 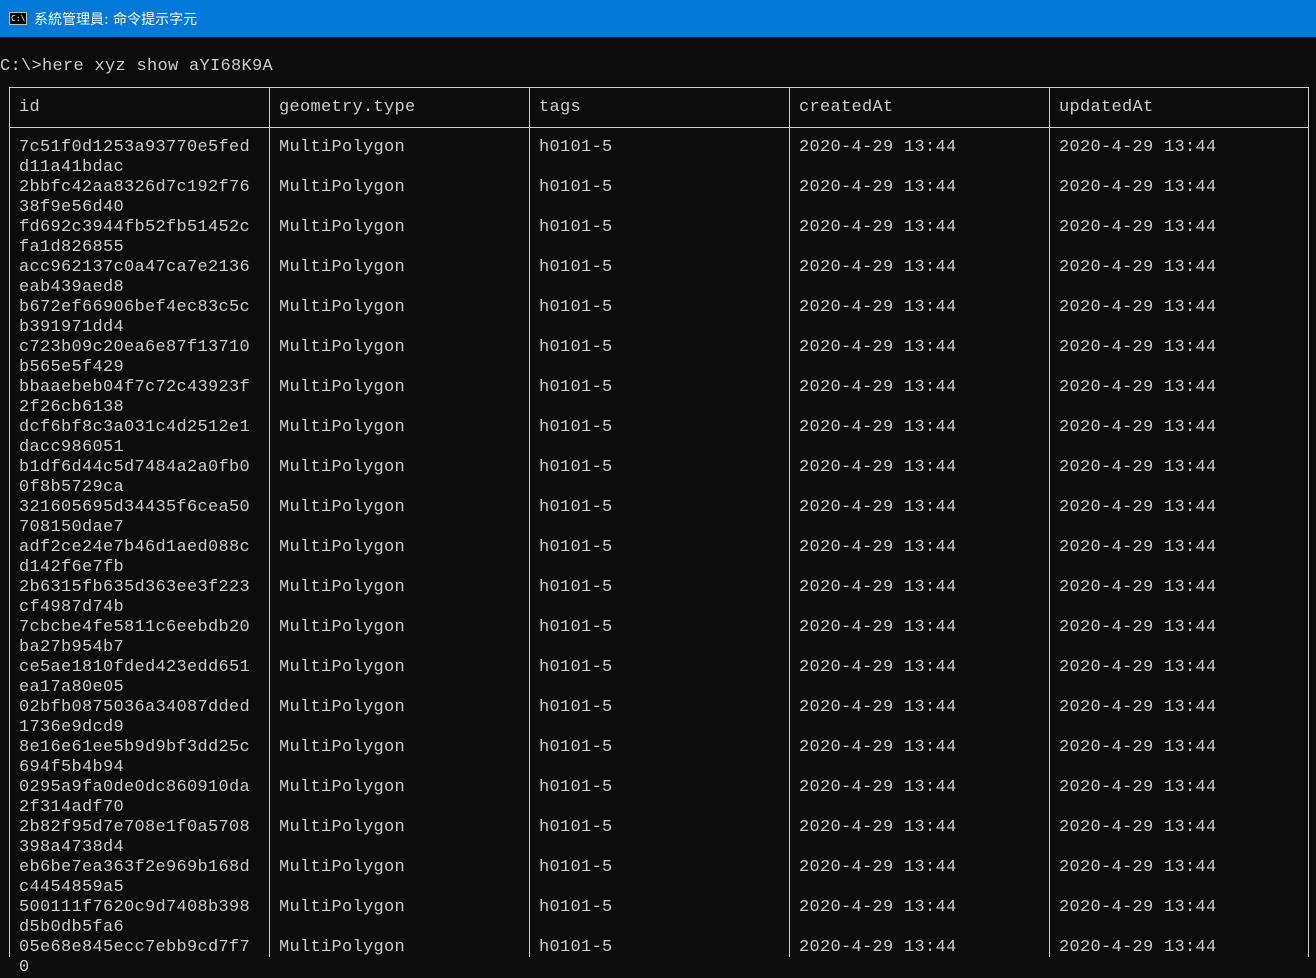 What do you see at coordinates (659, 127) in the screenshot?
I see `header-divider` at bounding box center [659, 127].